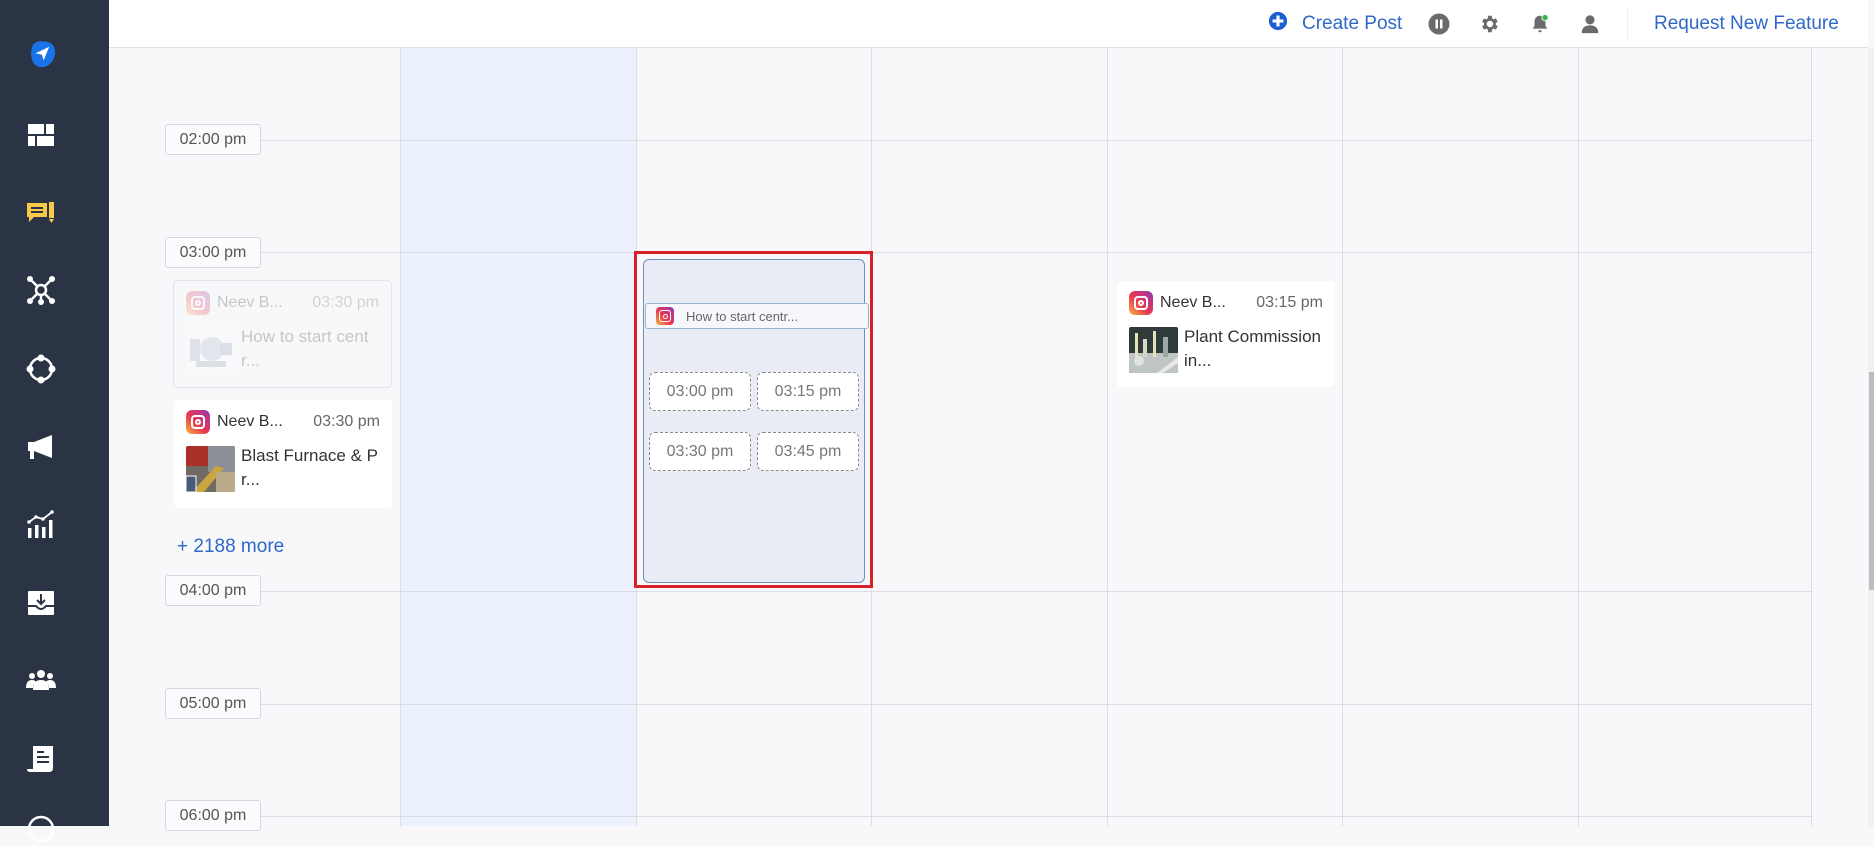 The height and width of the screenshot is (846, 1874). Describe the element at coordinates (213, 139) in the screenshot. I see `time-label: 02:00 pm` at that location.